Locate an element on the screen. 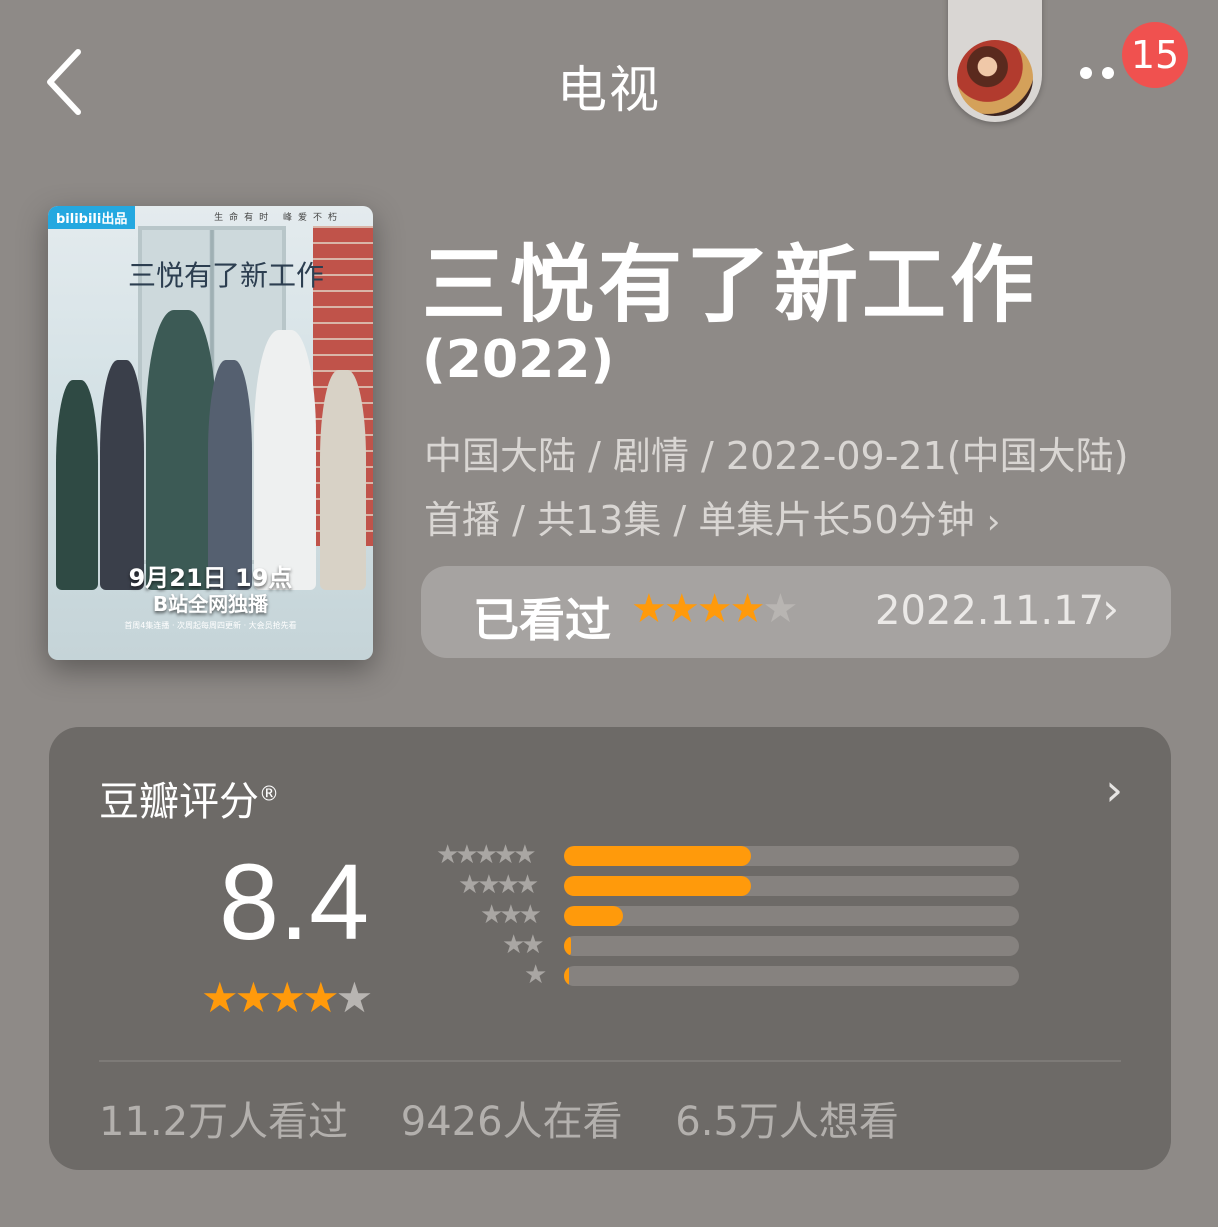  more-options-button is located at coordinates (1105, 79).